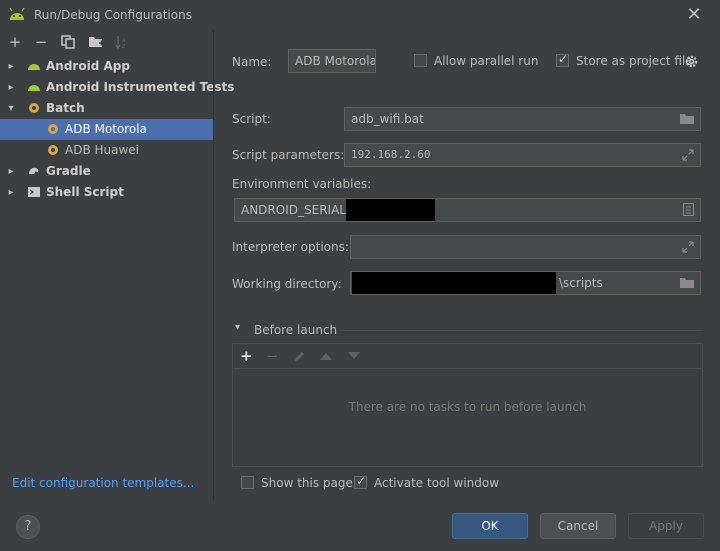 This screenshot has width=720, height=551. What do you see at coordinates (490, 526) in the screenshot?
I see `ok-button: OK` at bounding box center [490, 526].